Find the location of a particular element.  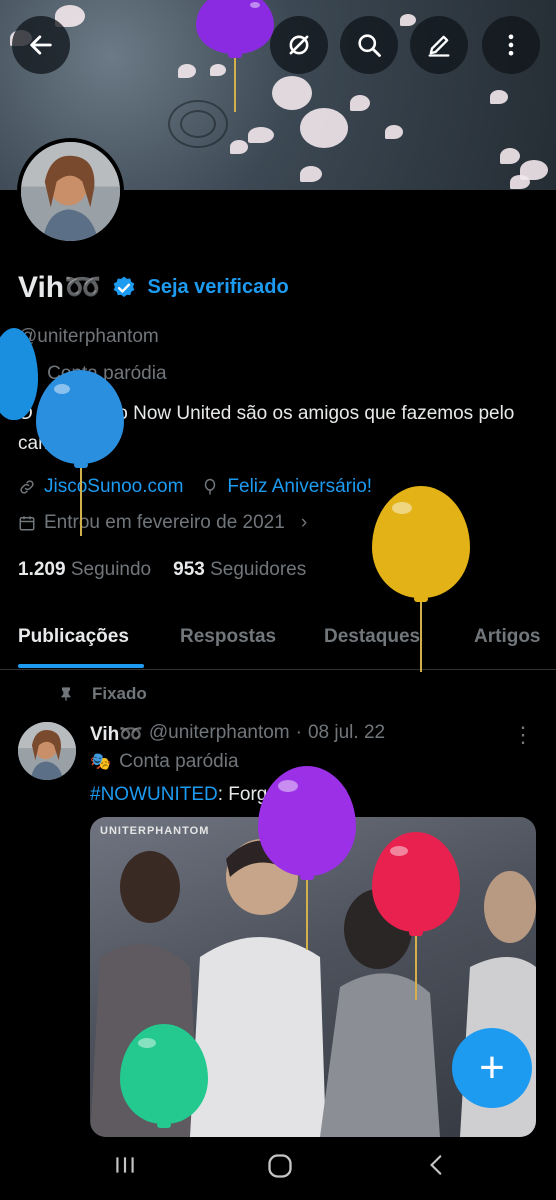

post-author-name: Vih➿ is located at coordinates (116, 734).